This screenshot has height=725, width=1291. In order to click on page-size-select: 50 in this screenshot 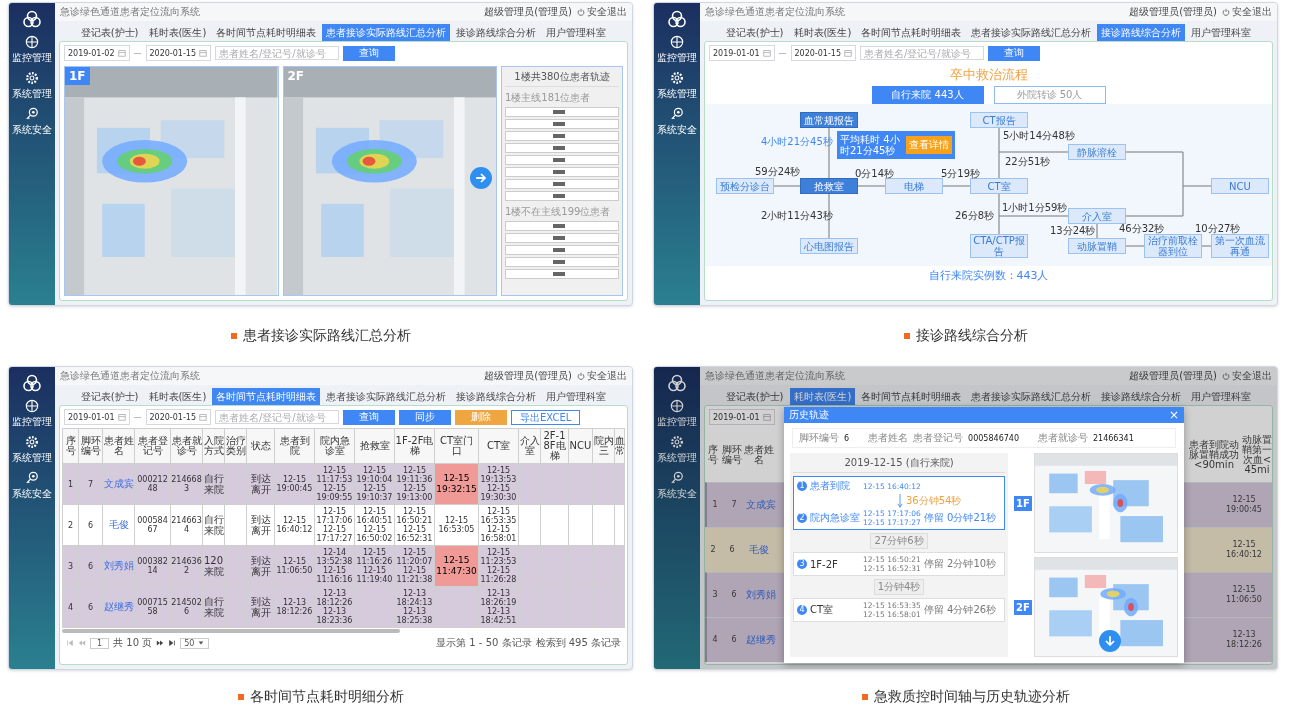, I will do `click(195, 643)`.